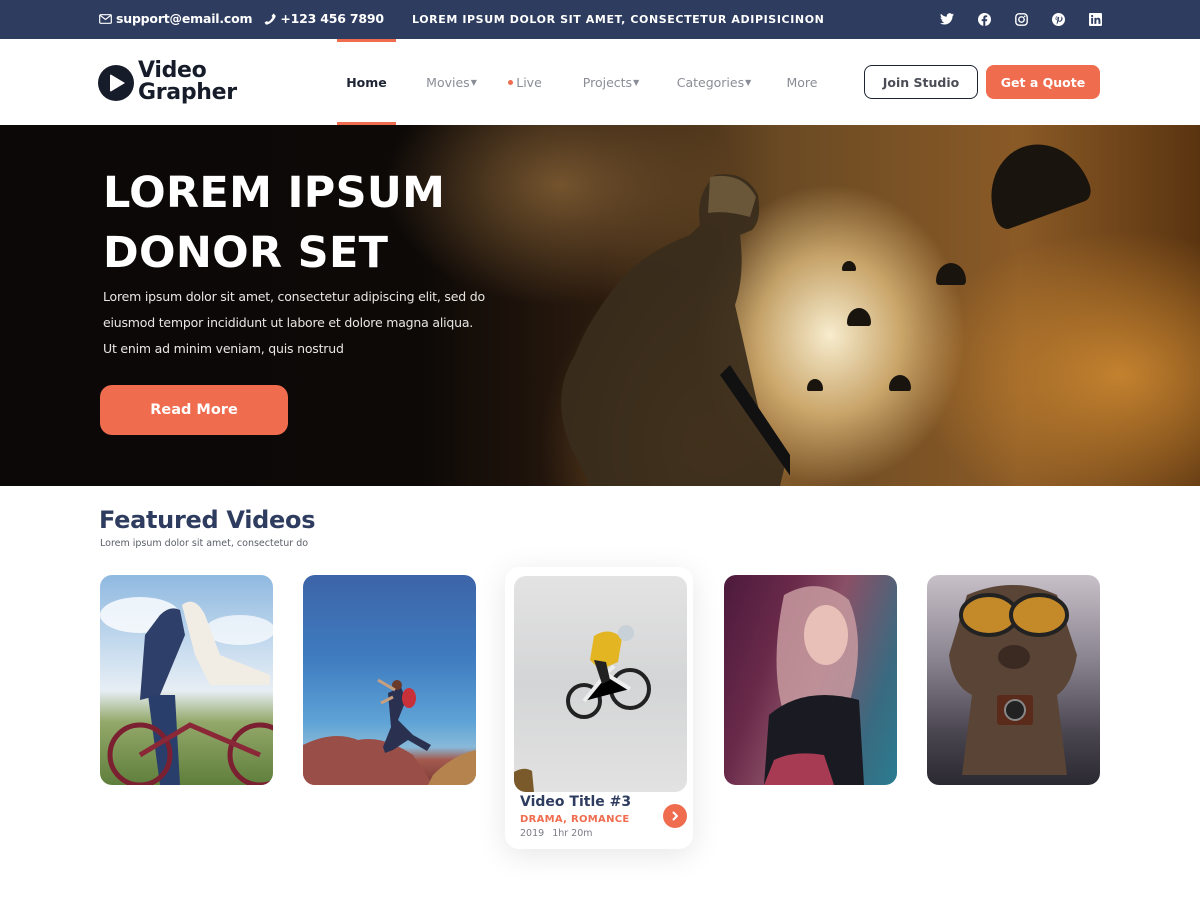  Describe the element at coordinates (572, 833) in the screenshot. I see `video-duration: 1hr 20m` at that location.